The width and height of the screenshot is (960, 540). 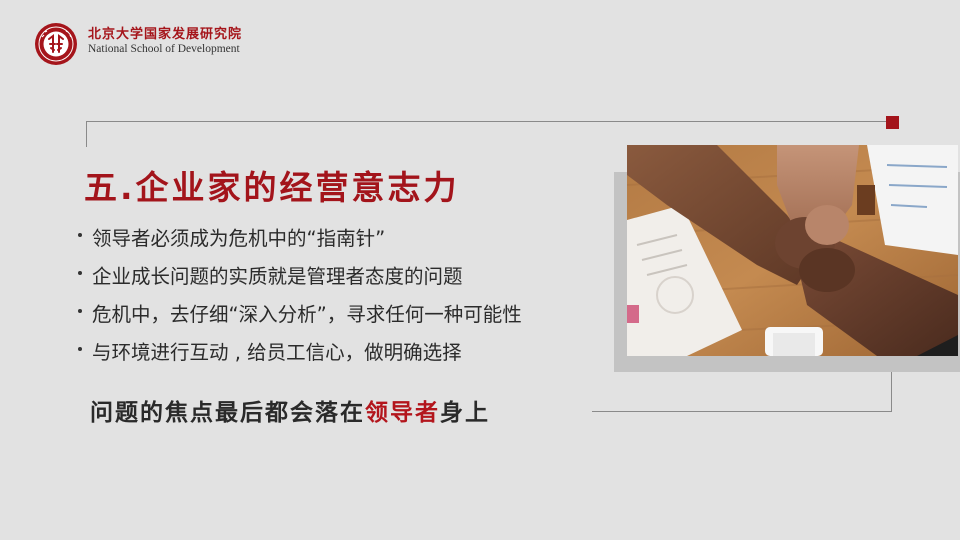 What do you see at coordinates (227, 413) in the screenshot?
I see `key-message-before: 问题的焦点最后都会落在` at bounding box center [227, 413].